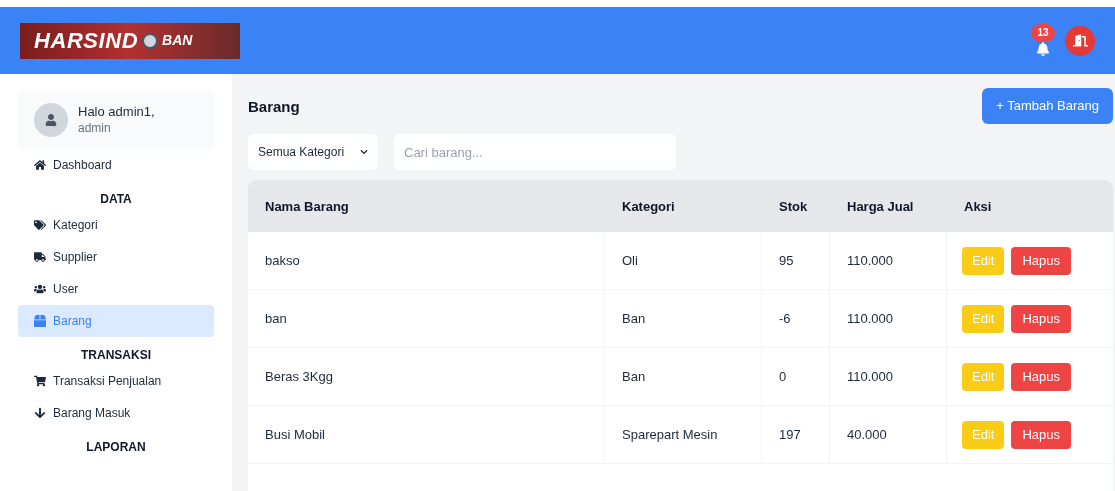 The width and height of the screenshot is (1115, 491). Describe the element at coordinates (95, 128) in the screenshot. I see `user-role: admin` at that location.